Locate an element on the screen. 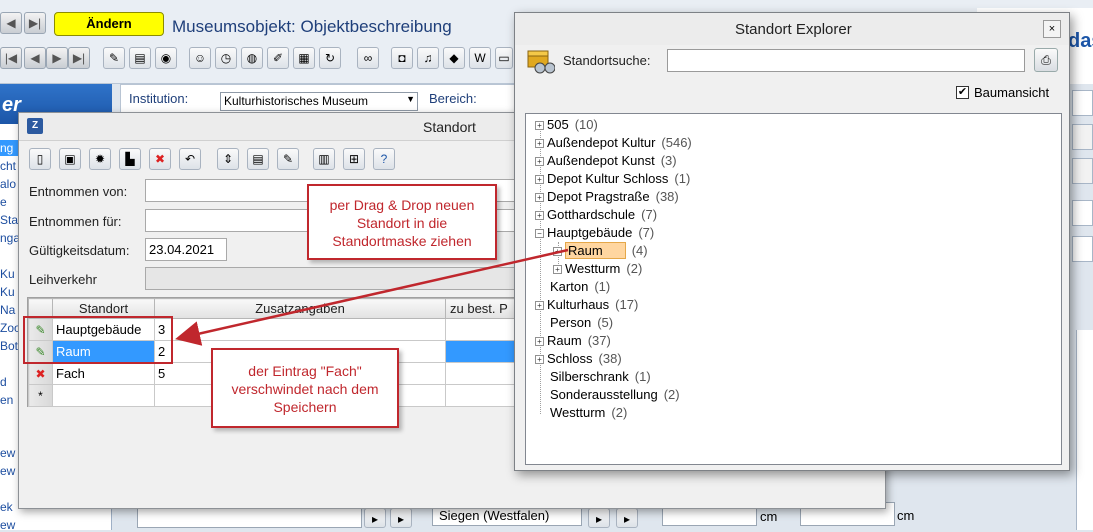 This screenshot has height=532, width=1093. sidebar-item: cht is located at coordinates (8, 166).